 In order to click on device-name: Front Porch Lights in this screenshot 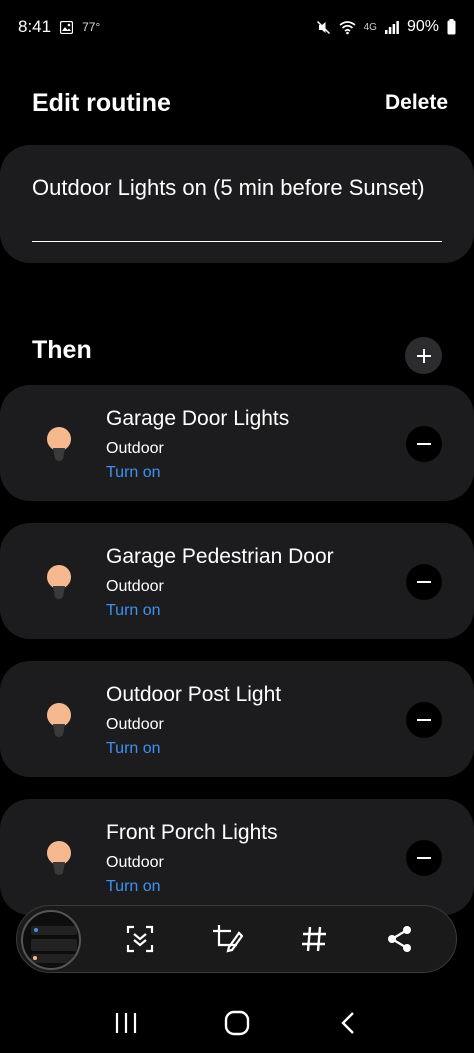, I will do `click(192, 832)`.